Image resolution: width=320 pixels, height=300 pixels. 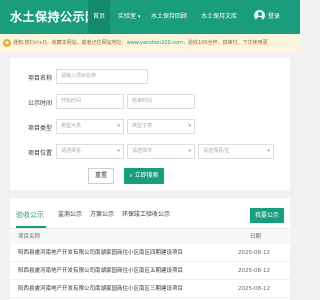 What do you see at coordinates (90, 101) in the screenshot?
I see `start-time-input: 开始时间` at bounding box center [90, 101].